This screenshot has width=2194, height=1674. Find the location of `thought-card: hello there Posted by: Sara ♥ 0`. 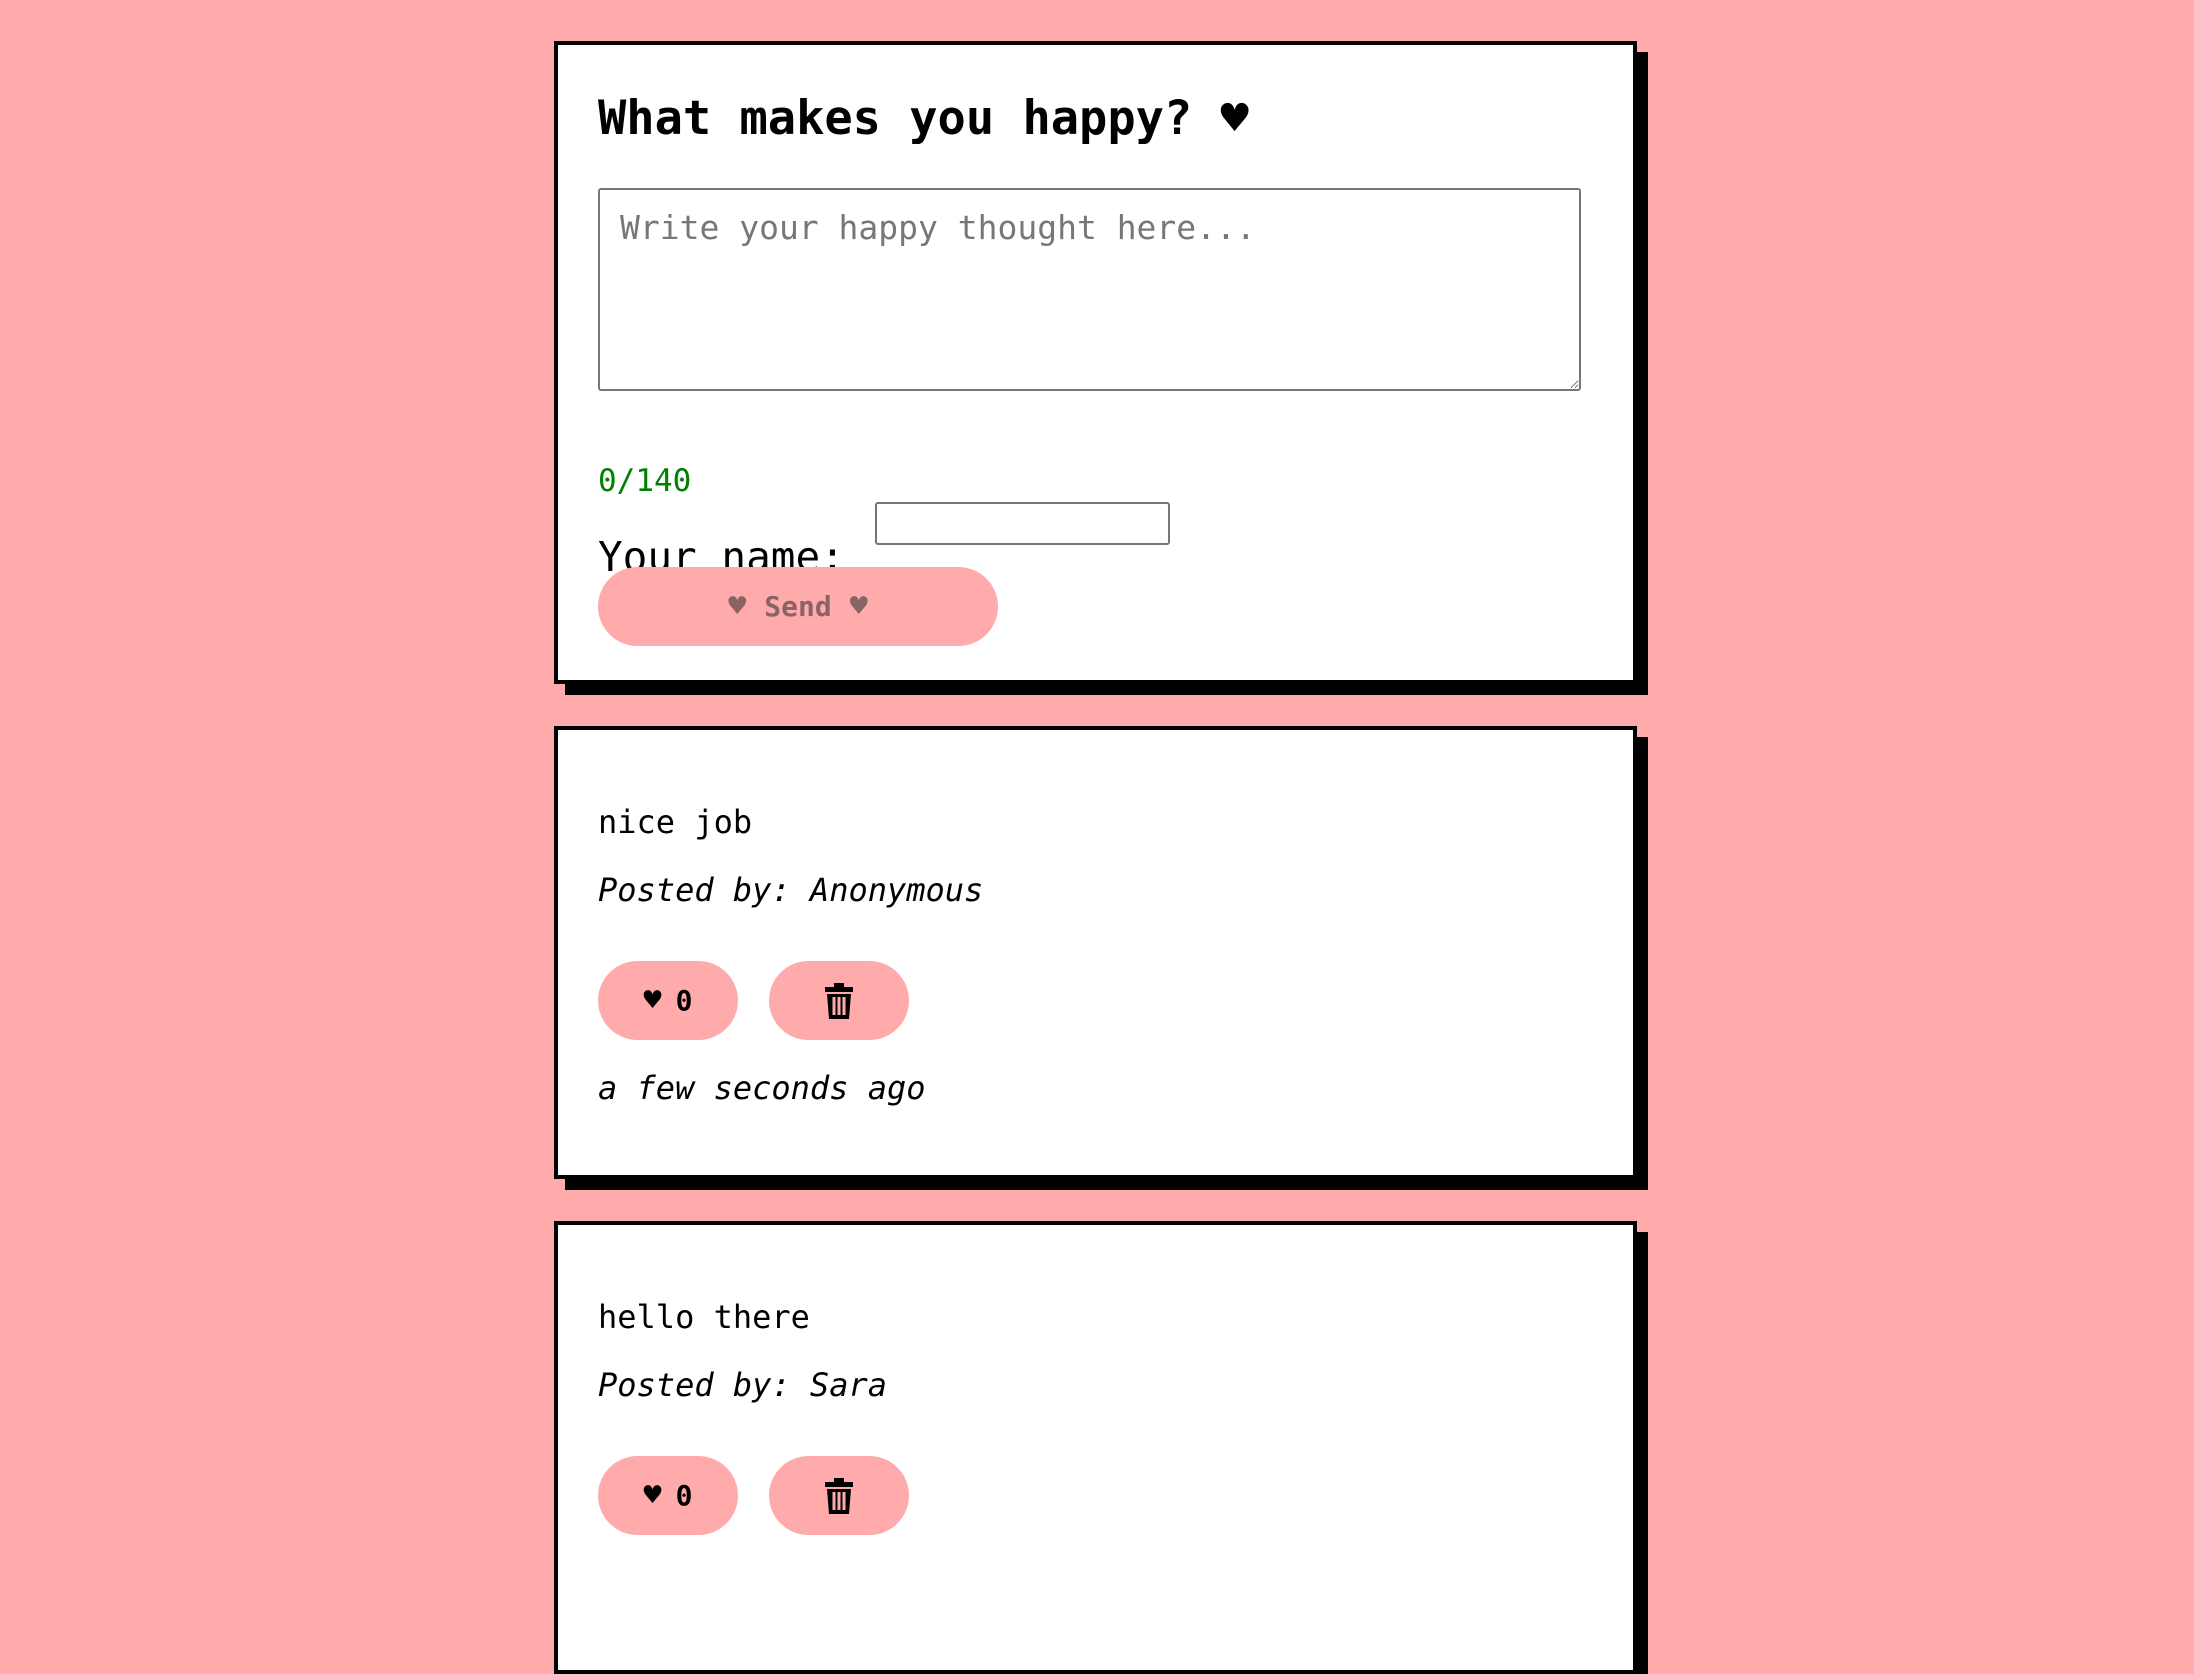

thought-card: hello there Posted by: Sara ♥ 0 is located at coordinates (1095, 1447).